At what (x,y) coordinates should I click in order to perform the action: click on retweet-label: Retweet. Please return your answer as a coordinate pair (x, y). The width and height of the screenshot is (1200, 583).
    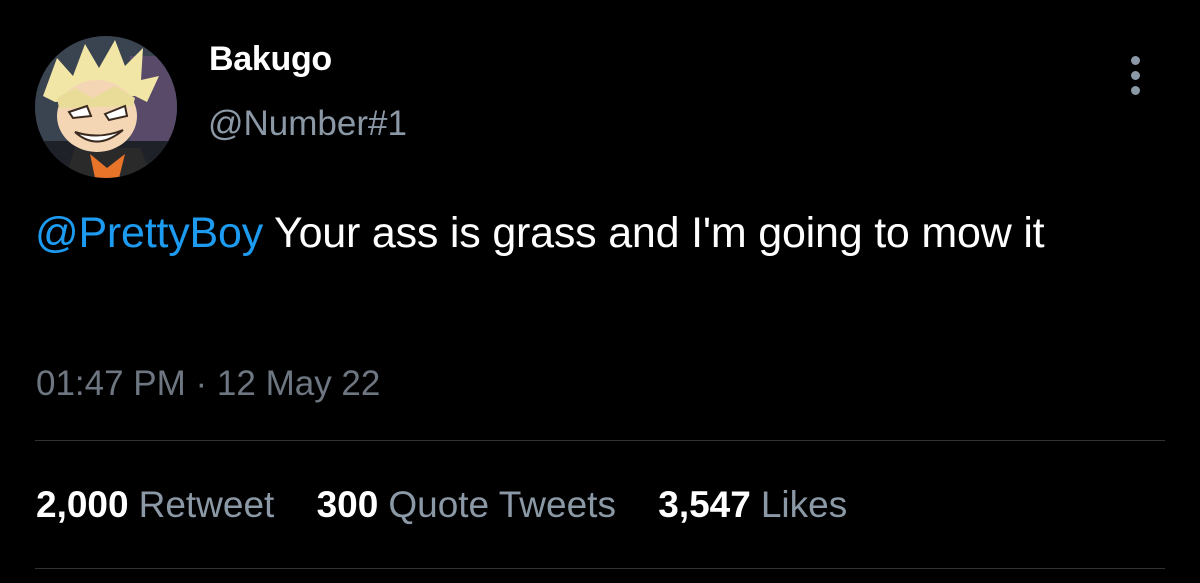
    Looking at the image, I should click on (206, 504).